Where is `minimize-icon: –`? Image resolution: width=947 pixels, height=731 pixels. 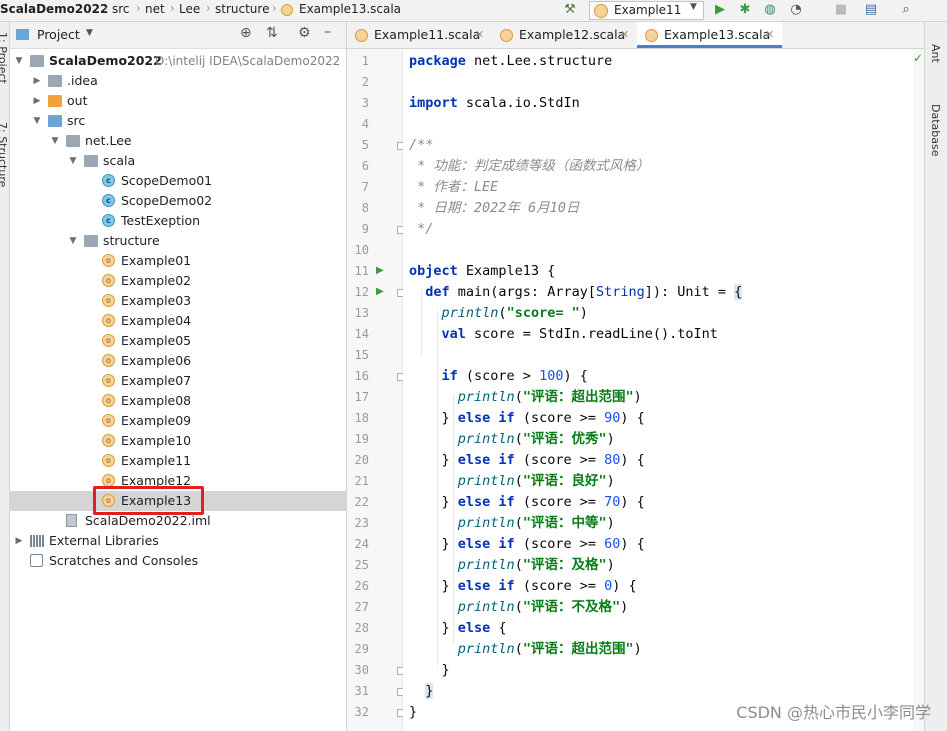 minimize-icon: – is located at coordinates (327, 32).